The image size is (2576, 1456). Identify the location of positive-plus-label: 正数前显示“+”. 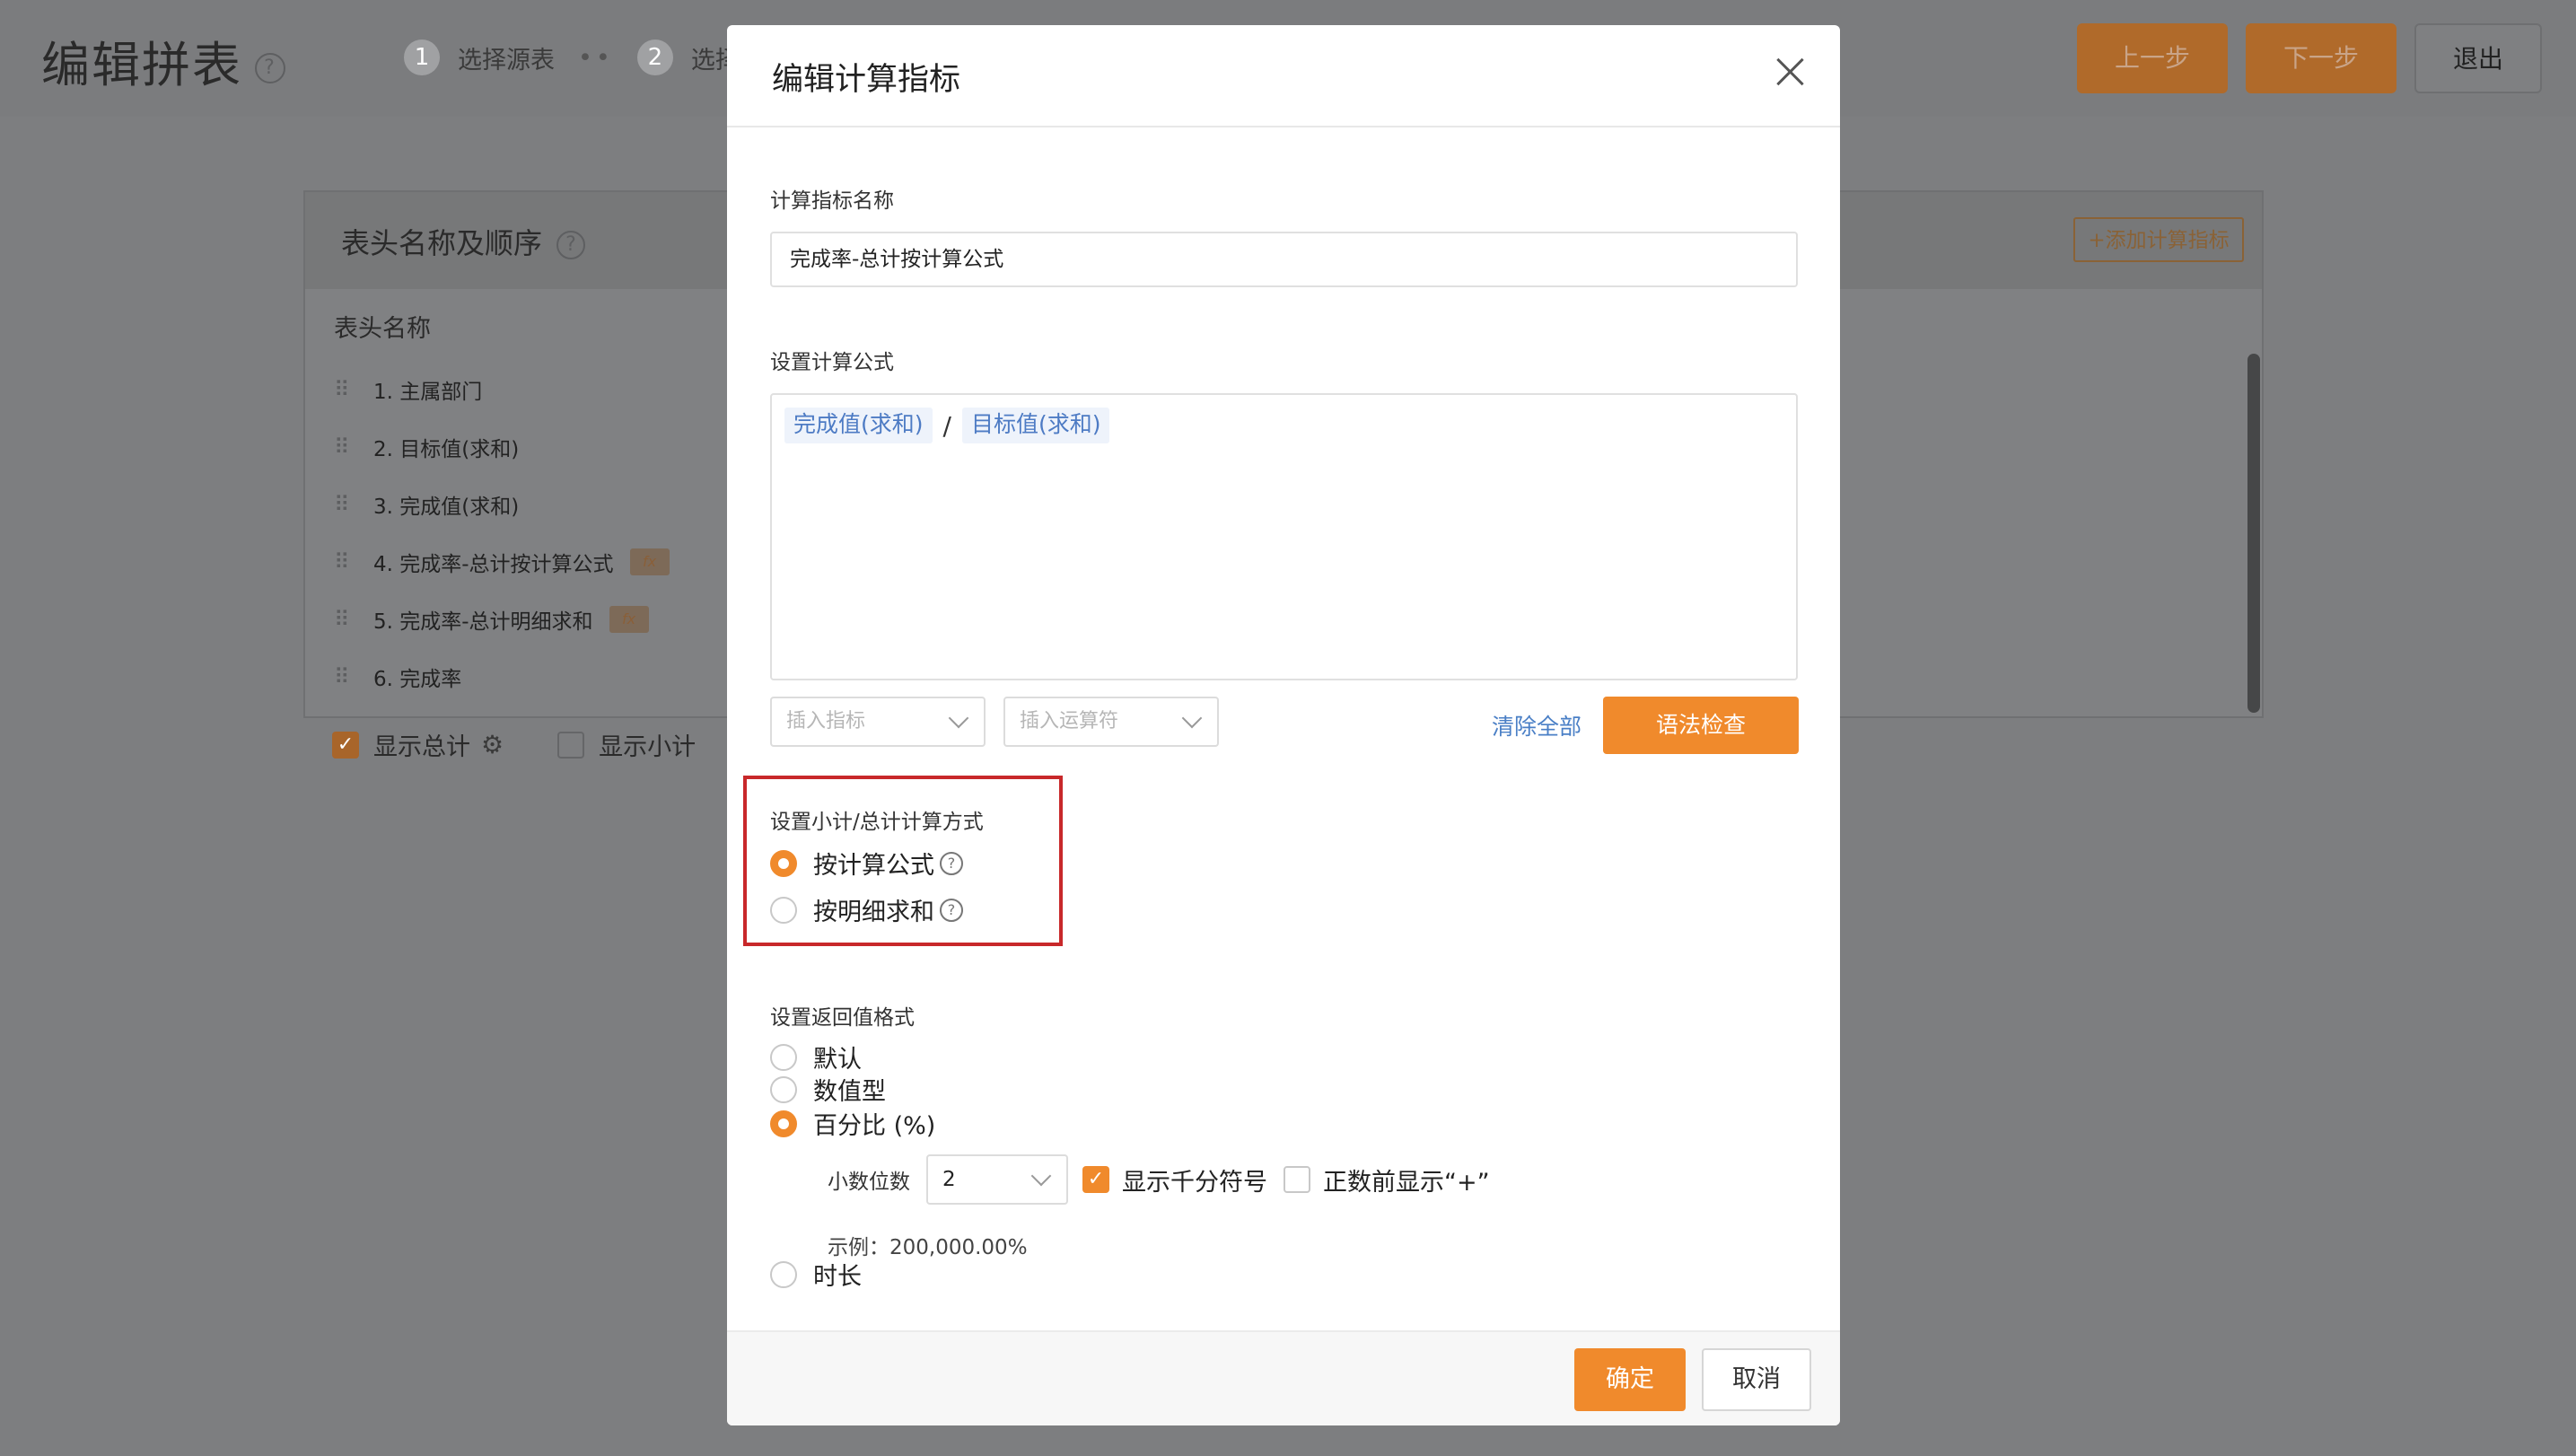
(1406, 1183).